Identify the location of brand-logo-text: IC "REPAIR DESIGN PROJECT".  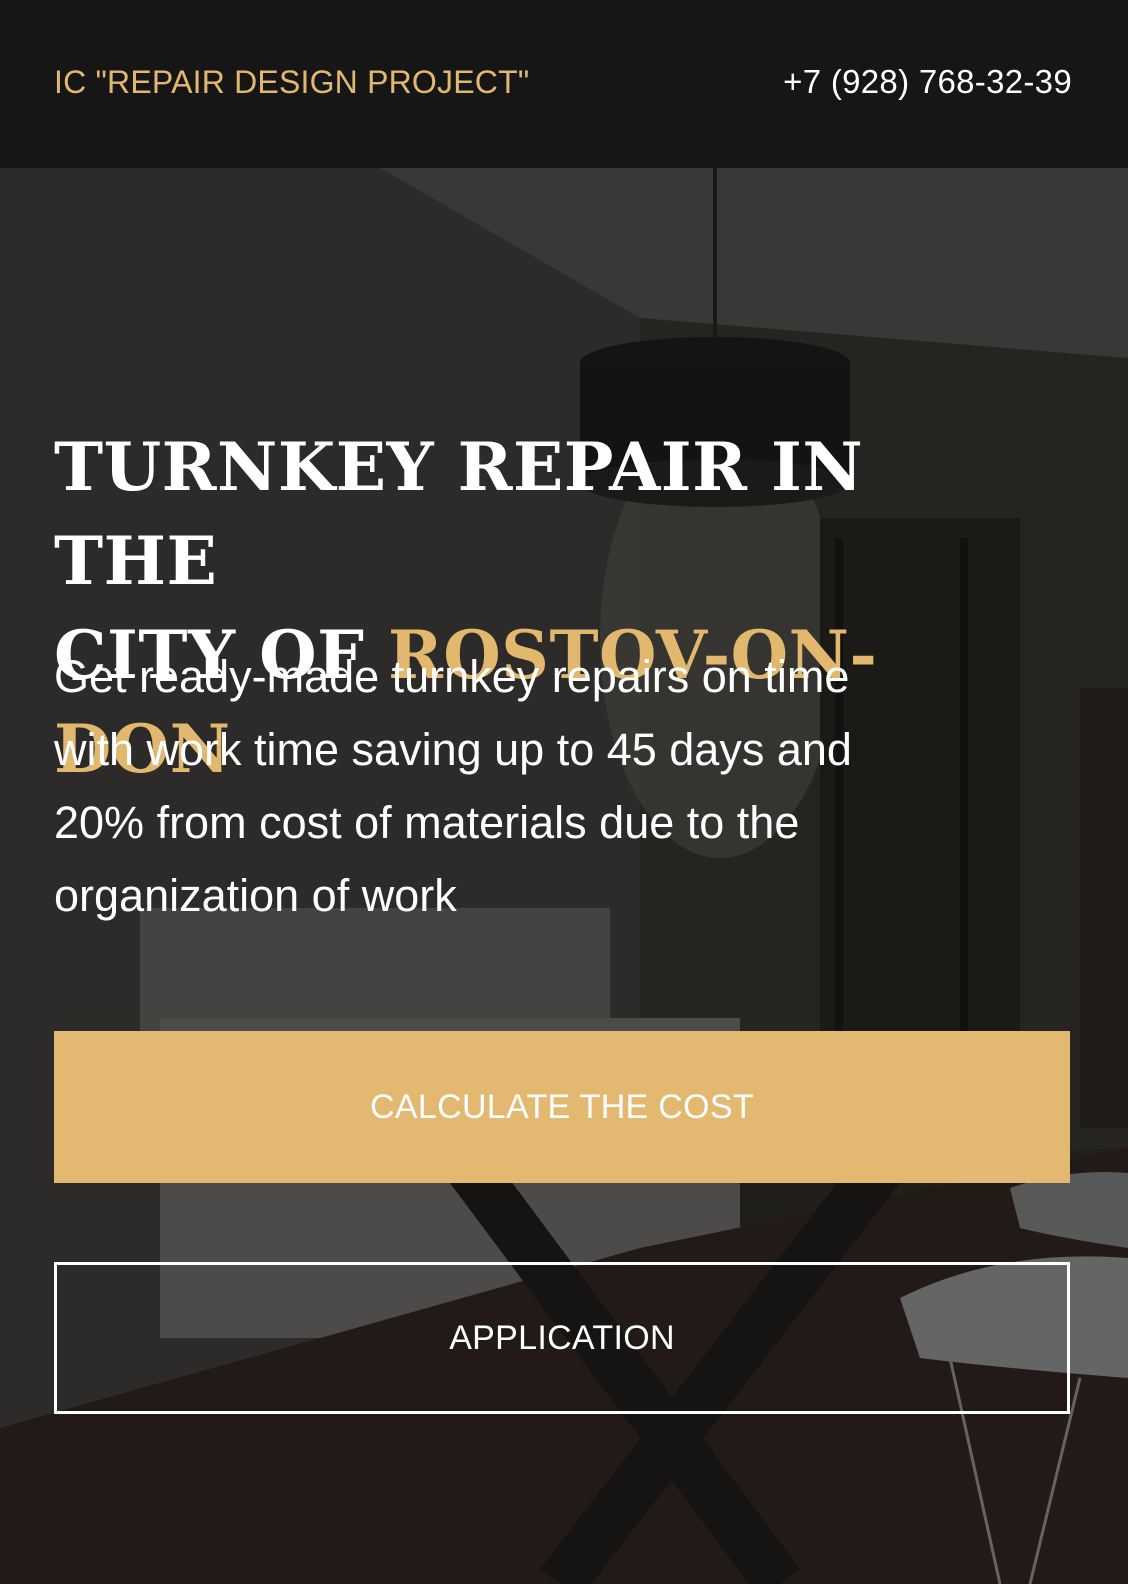
(291, 82).